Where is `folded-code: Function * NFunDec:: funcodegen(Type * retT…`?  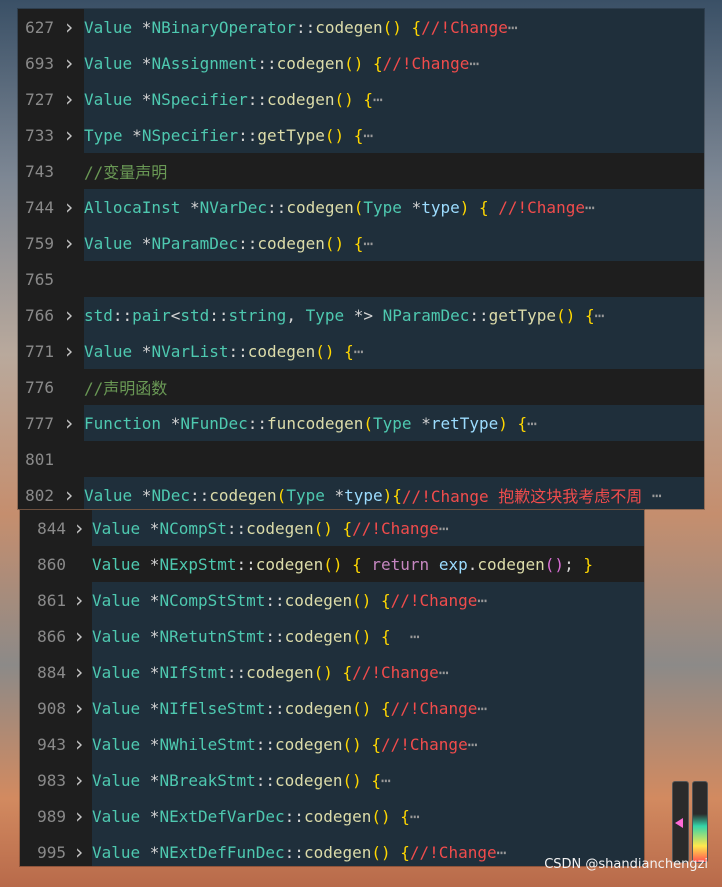 folded-code: Function * NFunDec:: funcodegen(Type * retT… is located at coordinates (394, 423).